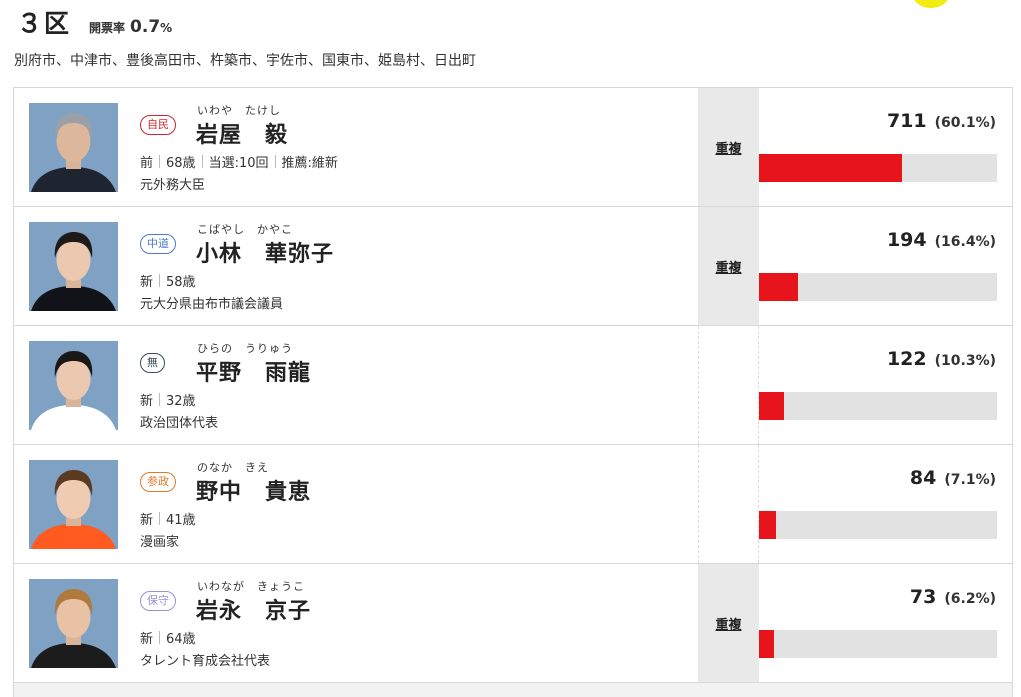 The width and height of the screenshot is (1021, 697). What do you see at coordinates (181, 282) in the screenshot?
I see `meta-item: 58歳` at bounding box center [181, 282].